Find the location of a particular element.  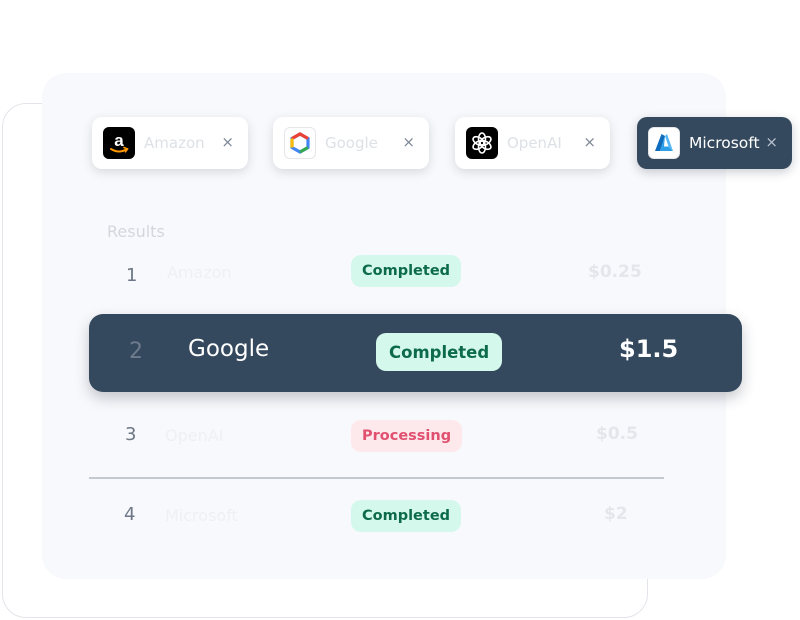

row-price: $1.5 is located at coordinates (649, 349).